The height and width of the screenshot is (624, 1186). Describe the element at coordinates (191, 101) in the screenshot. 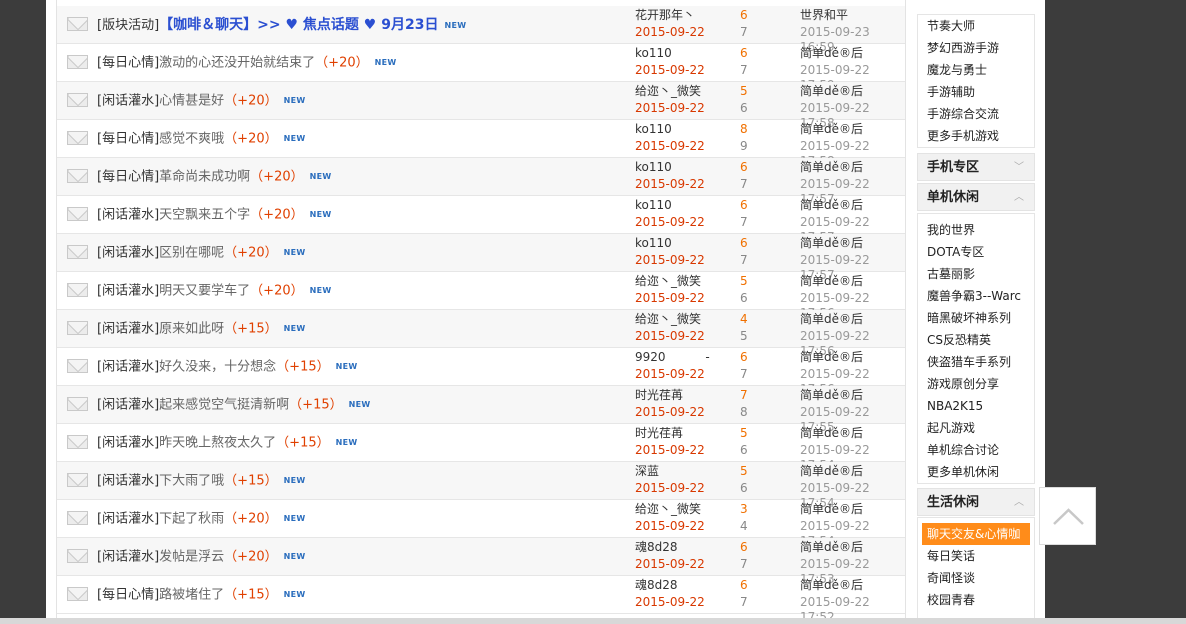

I see `thread-subject-link: 心情甚是好` at that location.